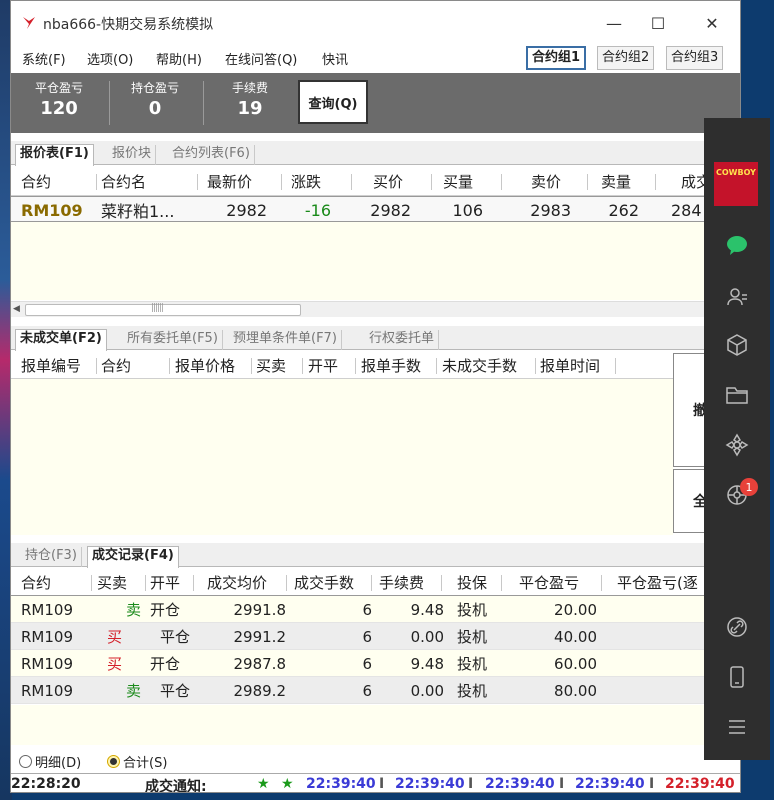 The width and height of the screenshot is (774, 800). I want to click on col-close-pnl: 平仓盈亏, so click(556, 582).